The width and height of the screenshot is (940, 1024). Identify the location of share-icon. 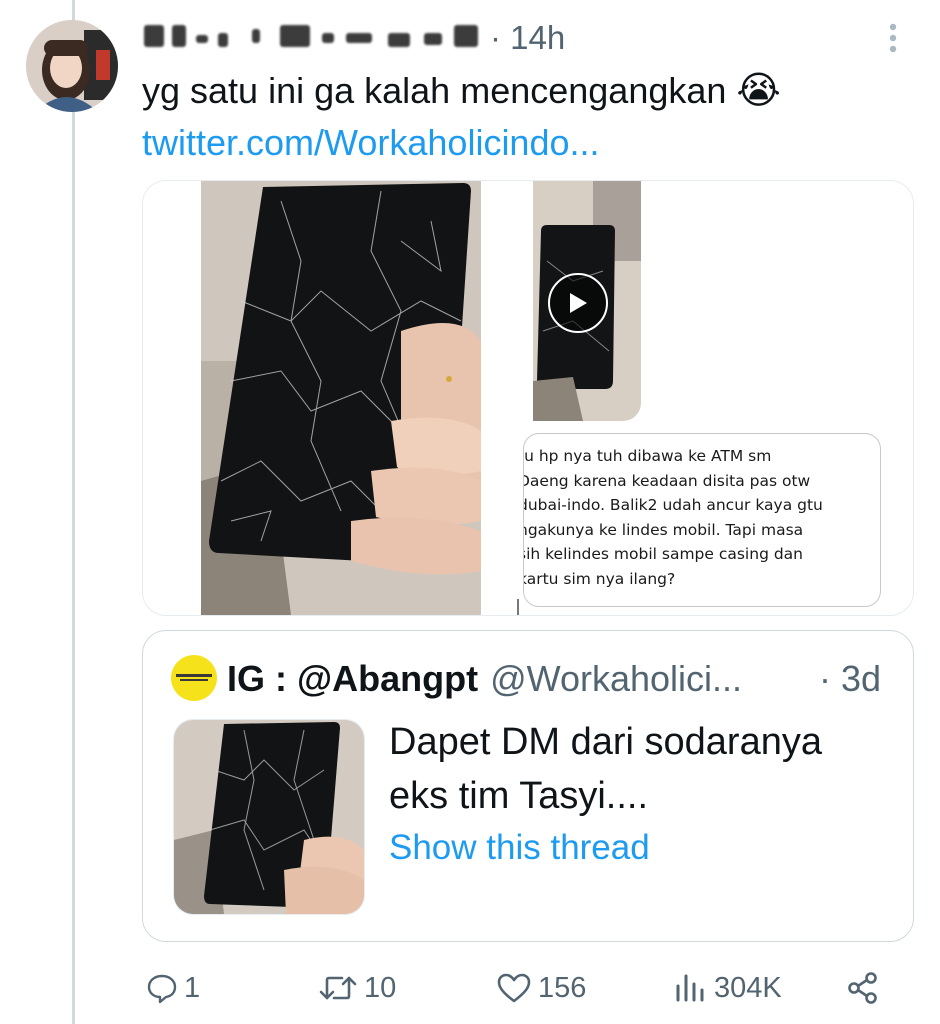
(862, 988).